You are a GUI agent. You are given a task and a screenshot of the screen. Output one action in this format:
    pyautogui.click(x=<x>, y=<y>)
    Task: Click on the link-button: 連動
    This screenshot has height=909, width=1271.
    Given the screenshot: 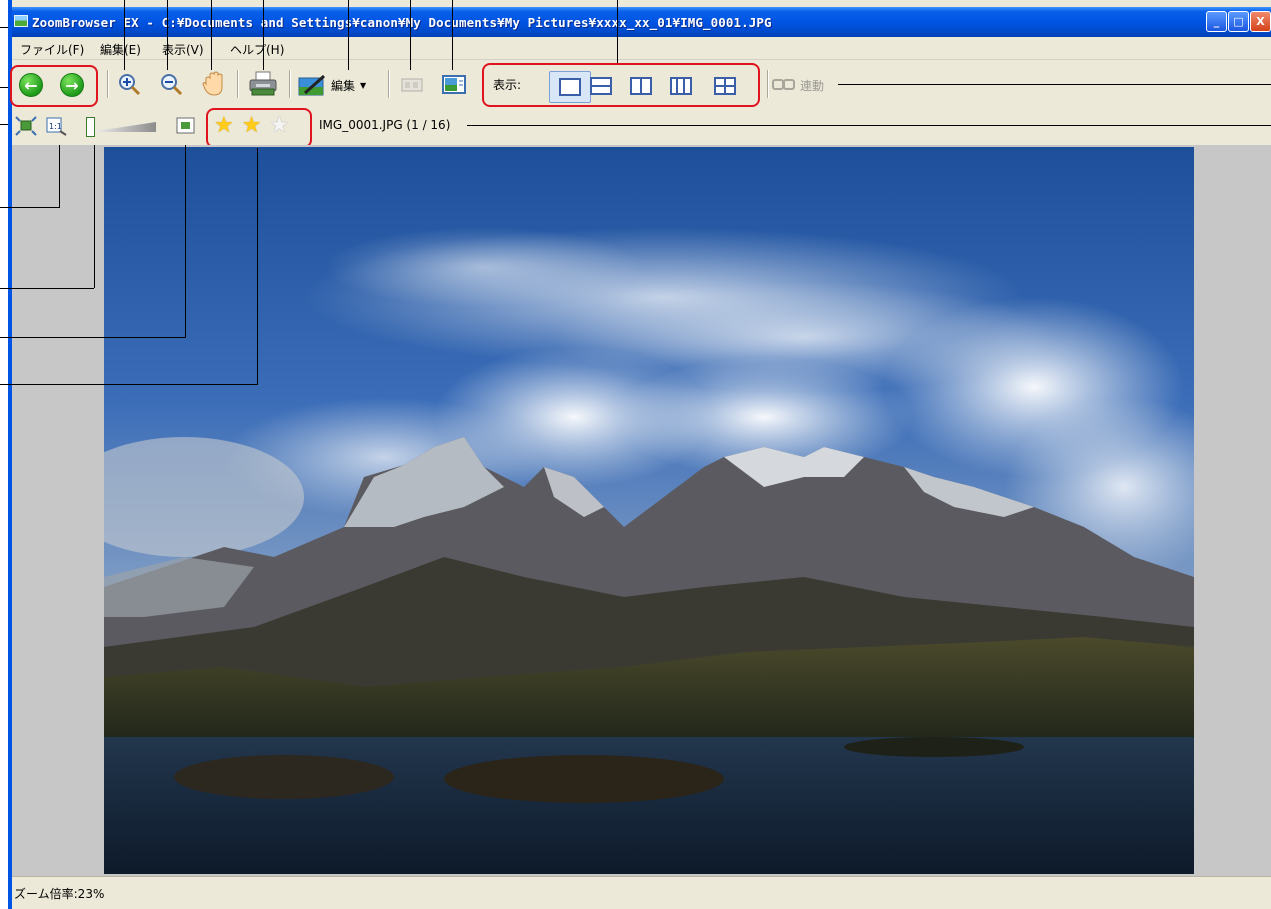 What is the action you would take?
    pyautogui.click(x=804, y=85)
    